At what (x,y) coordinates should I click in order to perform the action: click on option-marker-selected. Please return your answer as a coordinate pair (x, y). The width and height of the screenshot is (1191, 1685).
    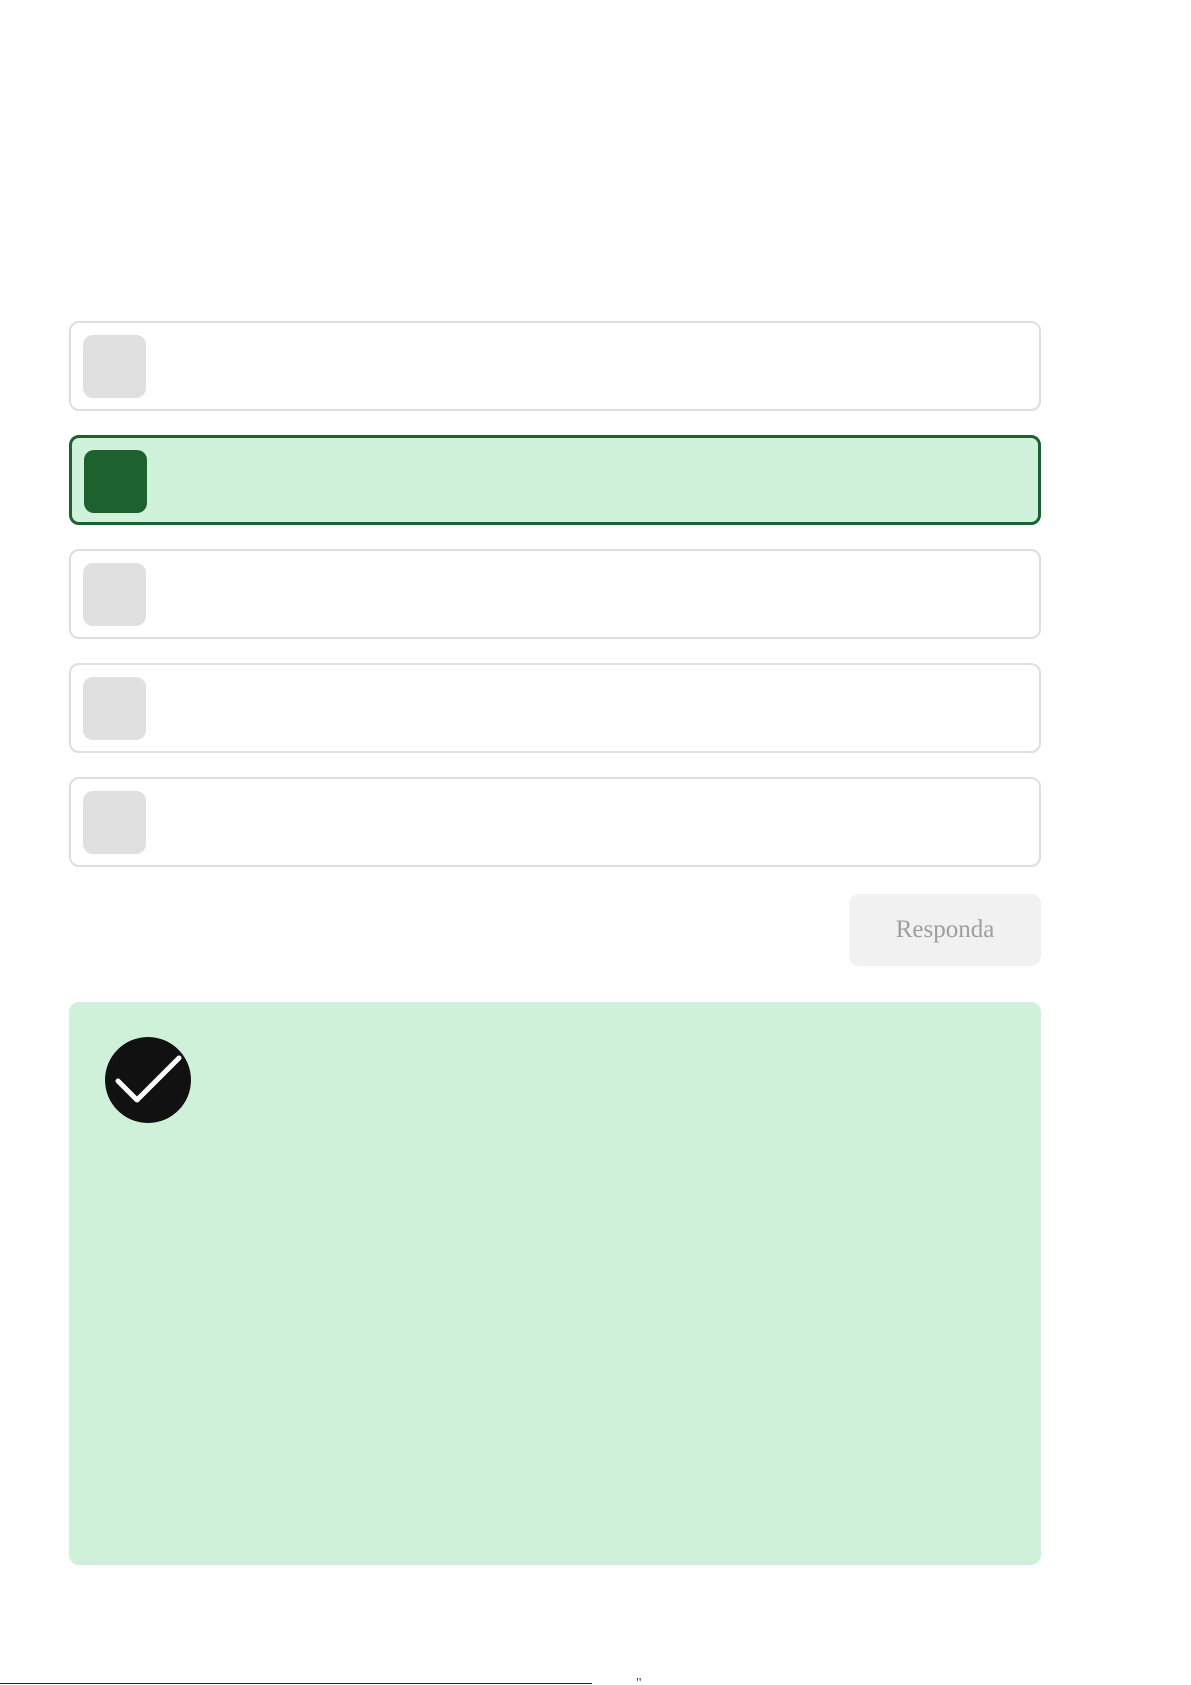
    Looking at the image, I should click on (115, 481).